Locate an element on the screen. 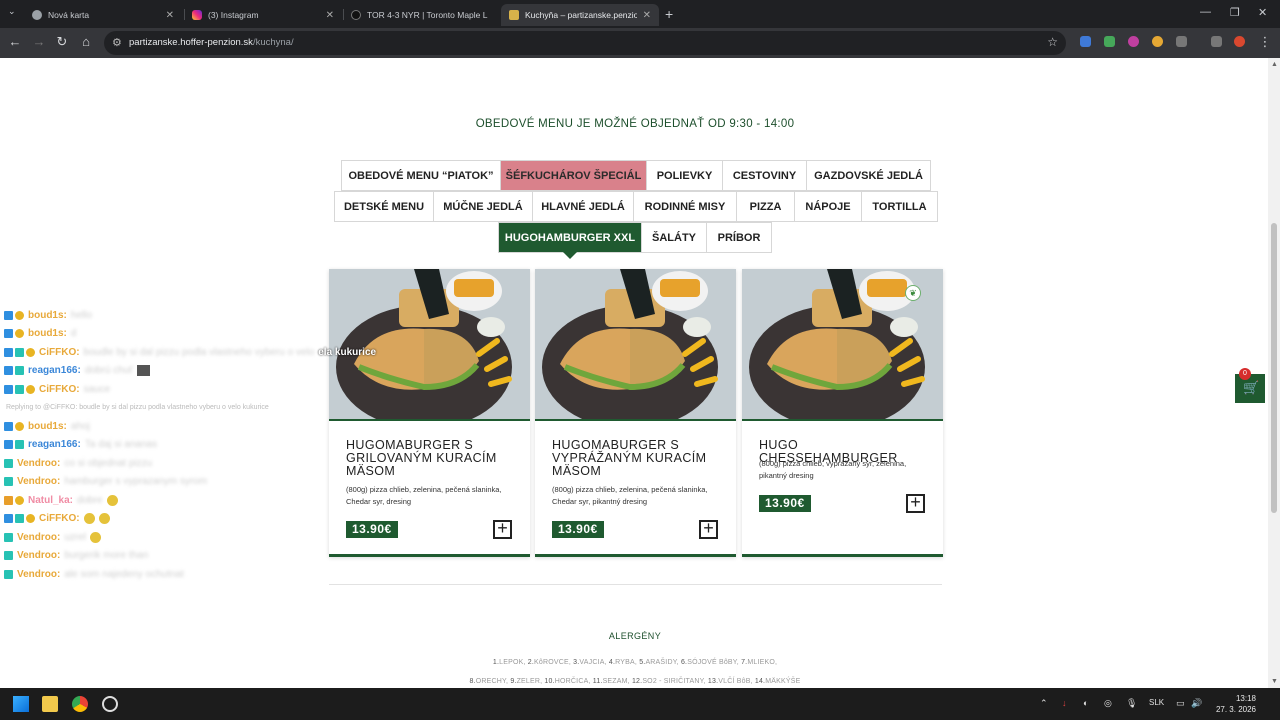 This screenshot has width=1280, height=720. floating-cart-button: 🛒 0 is located at coordinates (1250, 385).